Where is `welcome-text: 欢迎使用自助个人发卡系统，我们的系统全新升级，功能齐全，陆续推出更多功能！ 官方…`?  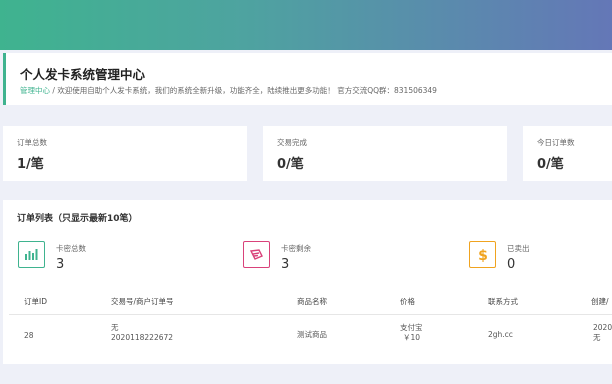 welcome-text: 欢迎使用自助个人发卡系统，我们的系统全新升级，功能齐全，陆续推出更多功能！ 官方… is located at coordinates (247, 90).